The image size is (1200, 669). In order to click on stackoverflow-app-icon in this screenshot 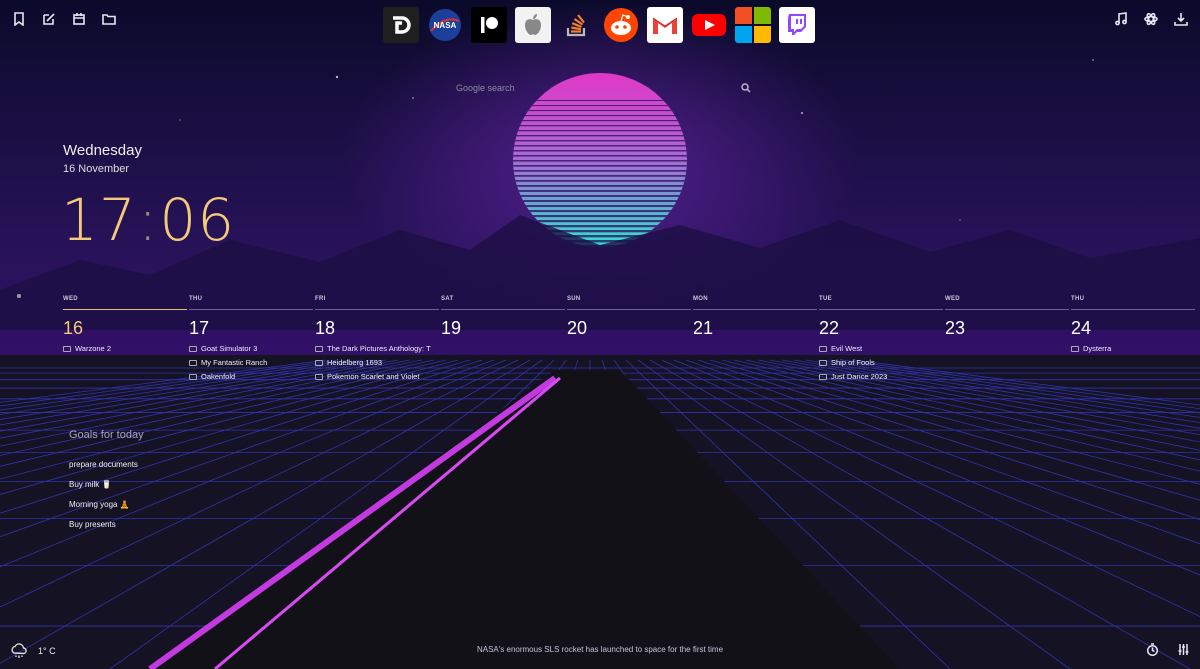, I will do `click(577, 25)`.